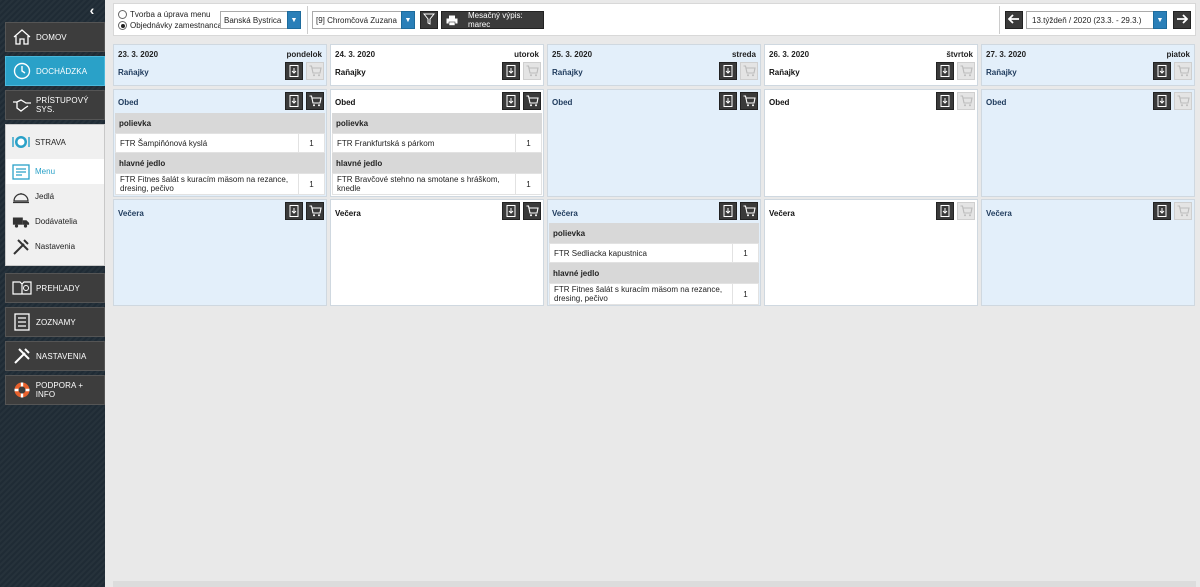 This screenshot has height=587, width=1200. I want to click on collapse-sidebar-icon: ‹, so click(92, 10).